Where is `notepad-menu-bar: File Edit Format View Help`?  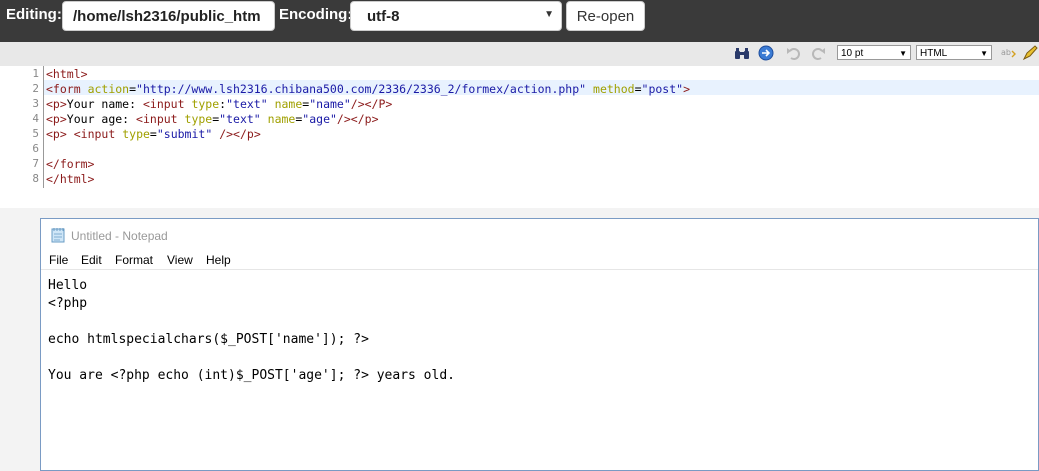
notepad-menu-bar: File Edit Format View Help is located at coordinates (539, 260).